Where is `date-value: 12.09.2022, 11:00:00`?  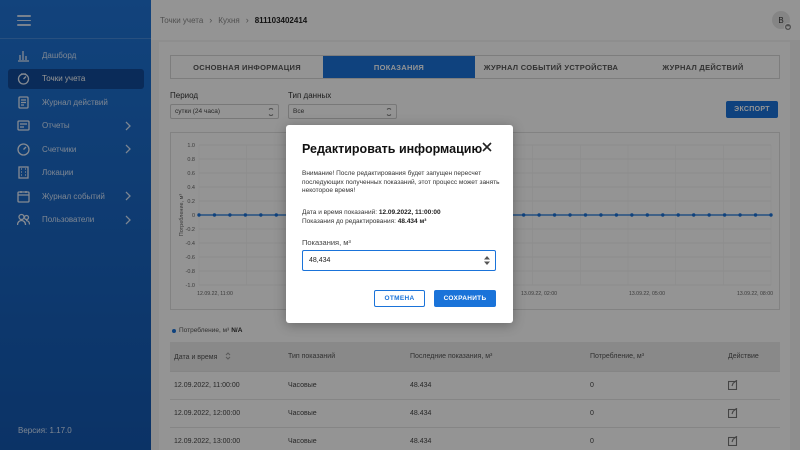 date-value: 12.09.2022, 11:00:00 is located at coordinates (409, 212).